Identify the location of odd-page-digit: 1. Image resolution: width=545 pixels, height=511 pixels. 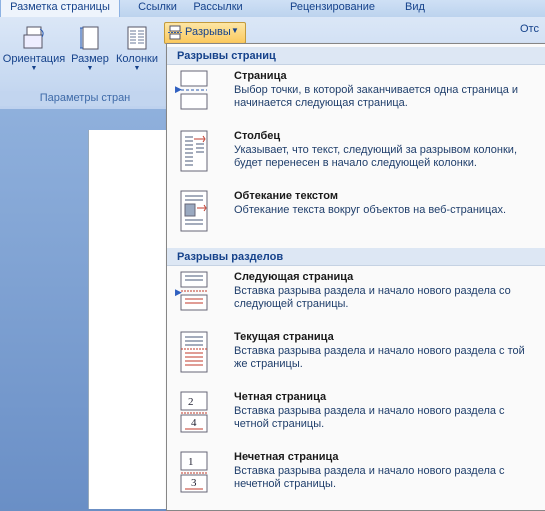
(191, 462).